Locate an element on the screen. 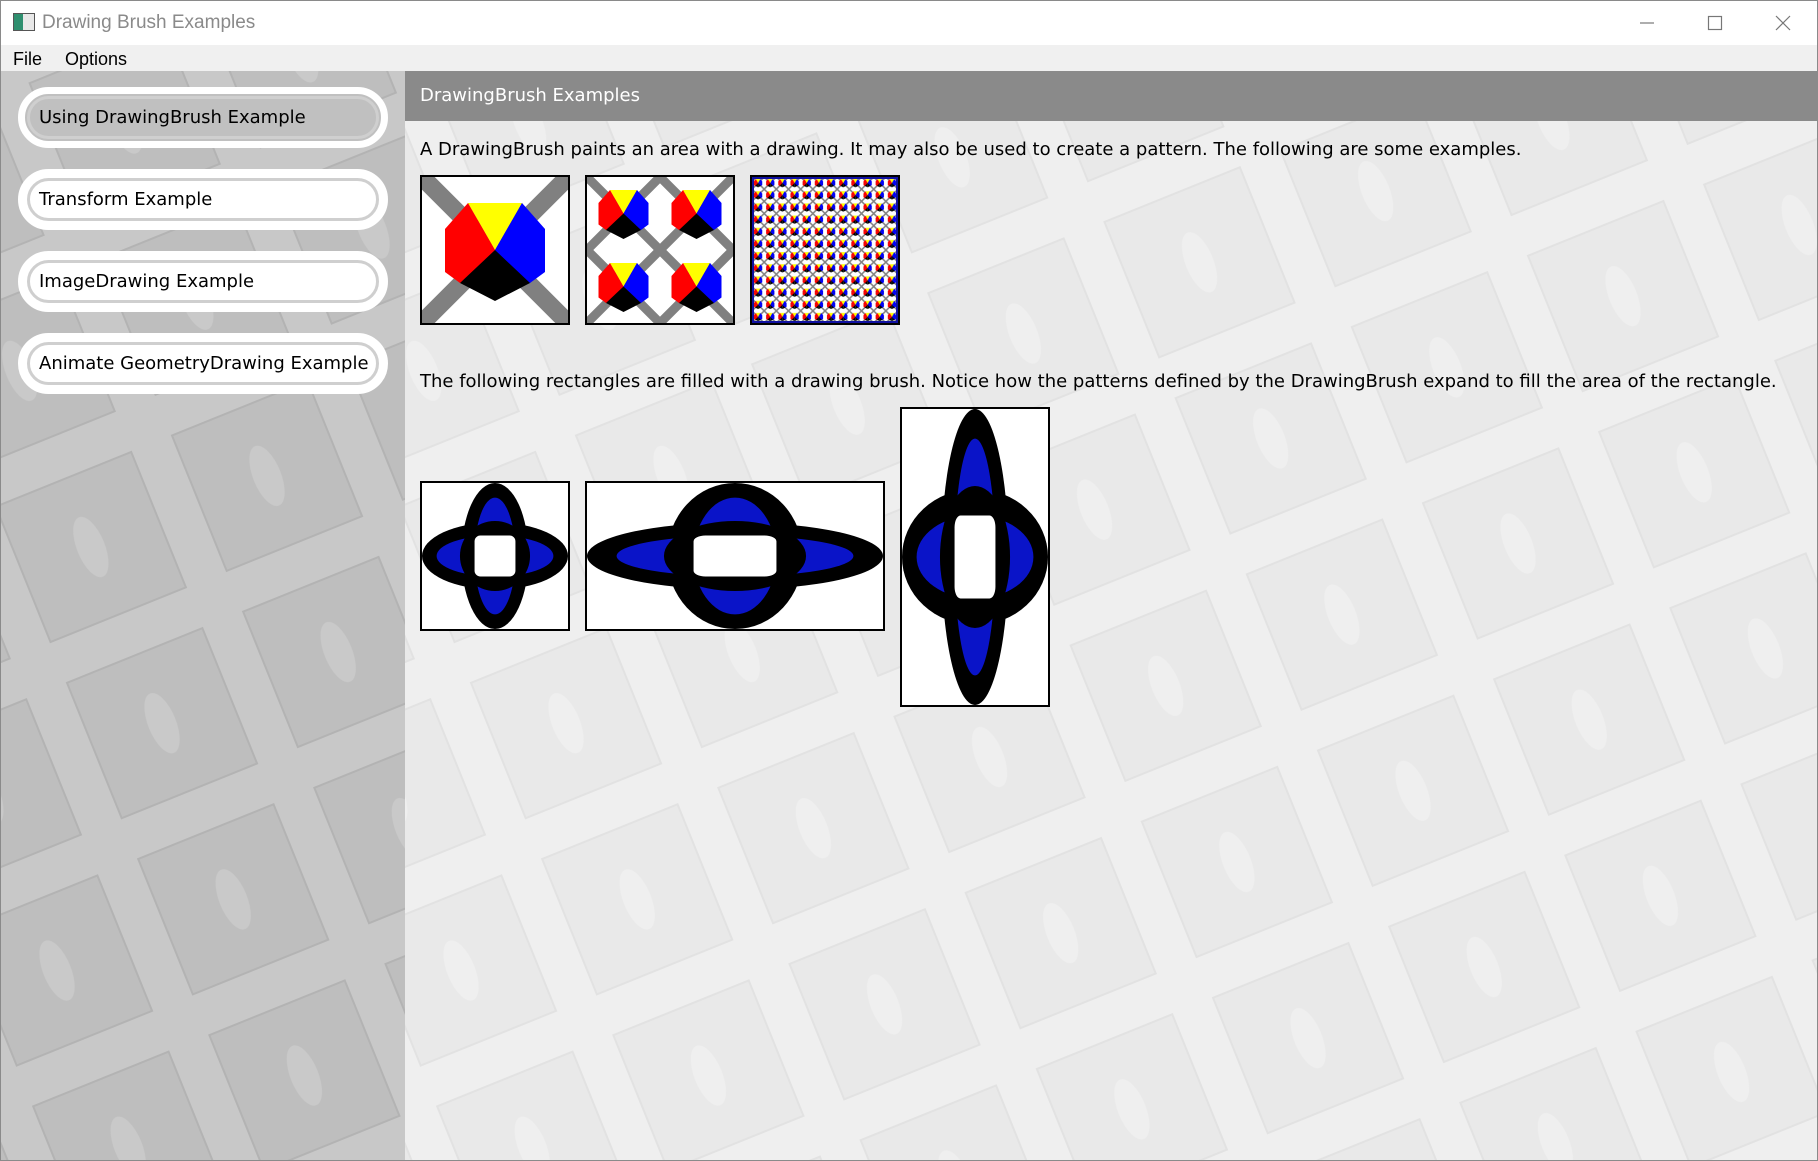 The height and width of the screenshot is (1161, 1818). nav-imagedrawing: ImageDrawing Example is located at coordinates (203, 281).